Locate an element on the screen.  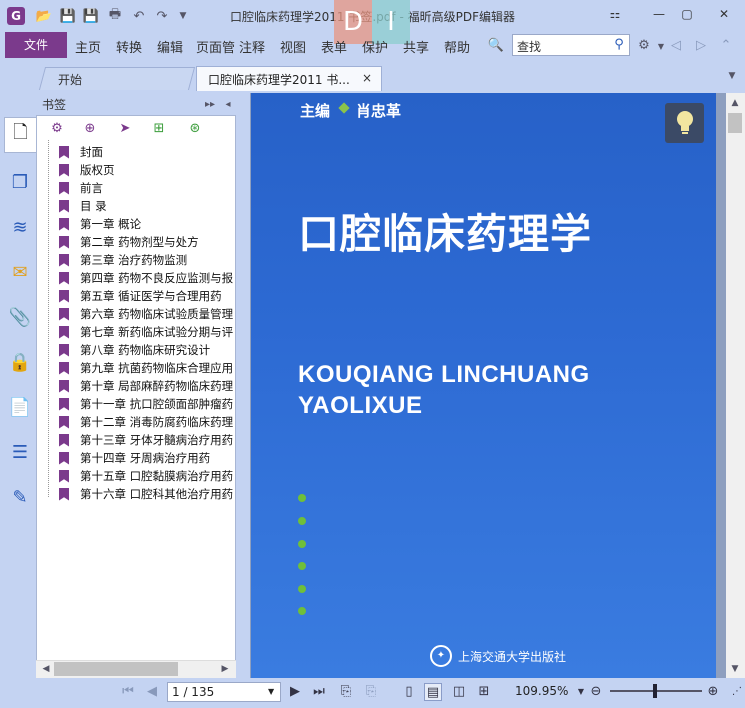
last-page-icon: ⏭ is located at coordinates (319, 692).